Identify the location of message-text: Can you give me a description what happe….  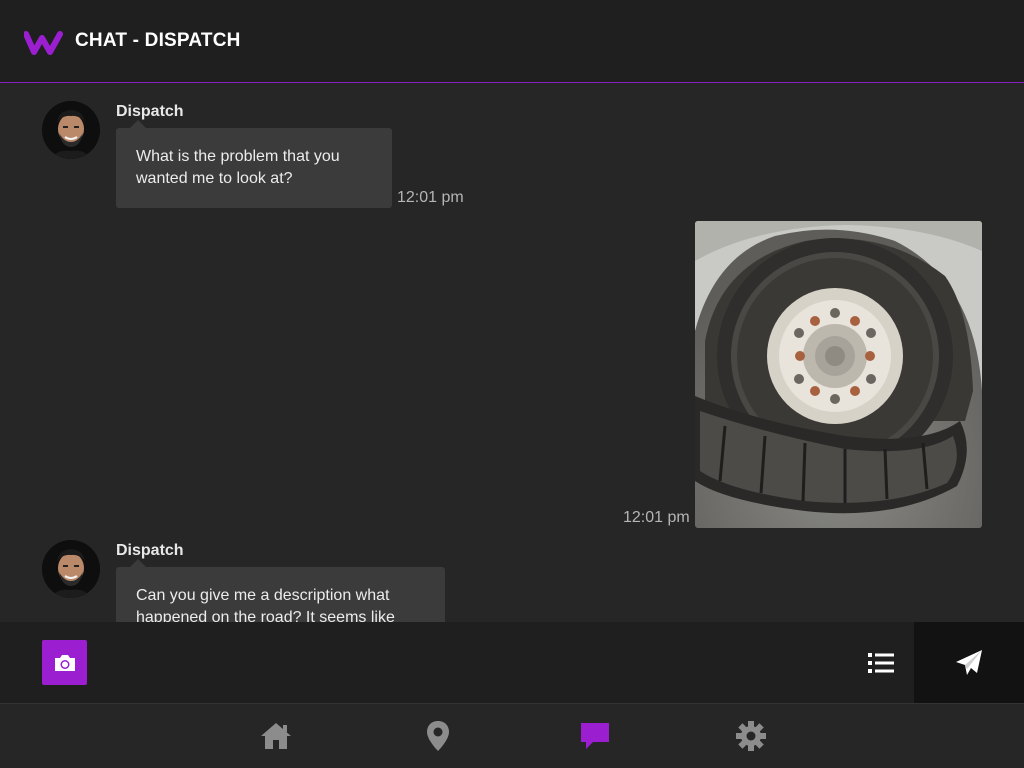
(265, 604).